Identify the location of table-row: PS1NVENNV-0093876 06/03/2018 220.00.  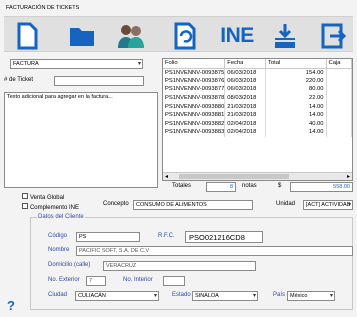
(257, 81).